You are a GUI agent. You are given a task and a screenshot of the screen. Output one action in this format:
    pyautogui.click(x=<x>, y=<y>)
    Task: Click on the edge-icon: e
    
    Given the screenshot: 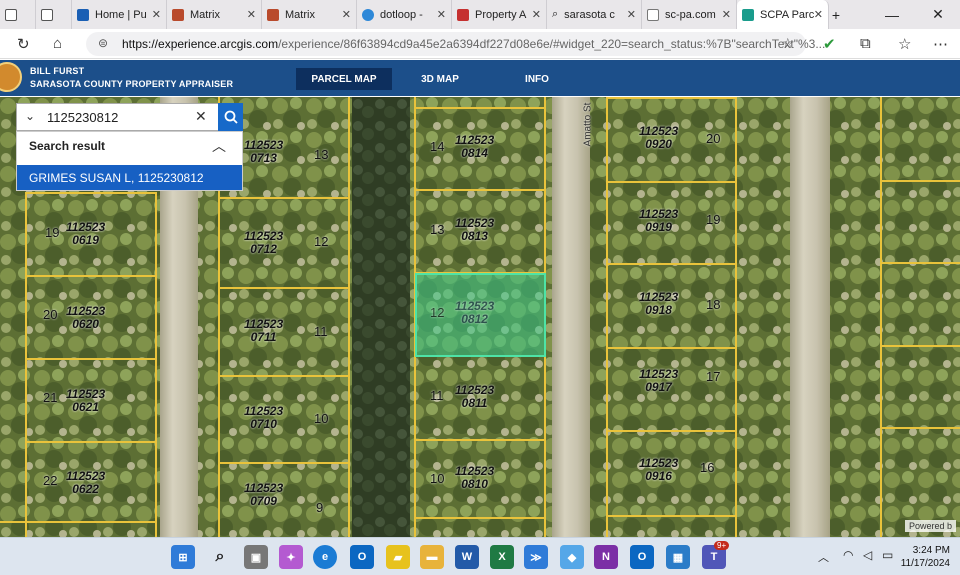 What is the action you would take?
    pyautogui.click(x=325, y=557)
    